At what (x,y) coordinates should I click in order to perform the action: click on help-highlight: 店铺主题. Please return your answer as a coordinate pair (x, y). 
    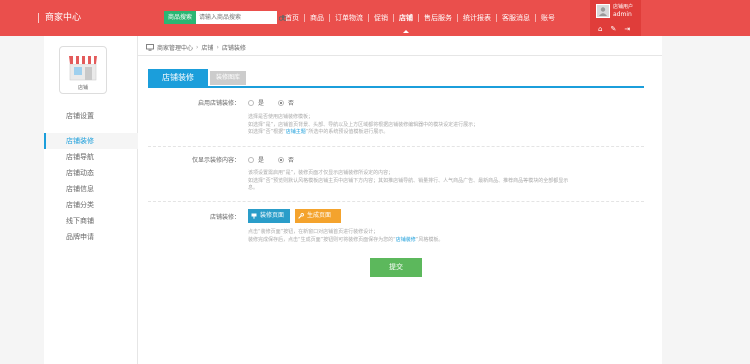
    Looking at the image, I should click on (295, 132).